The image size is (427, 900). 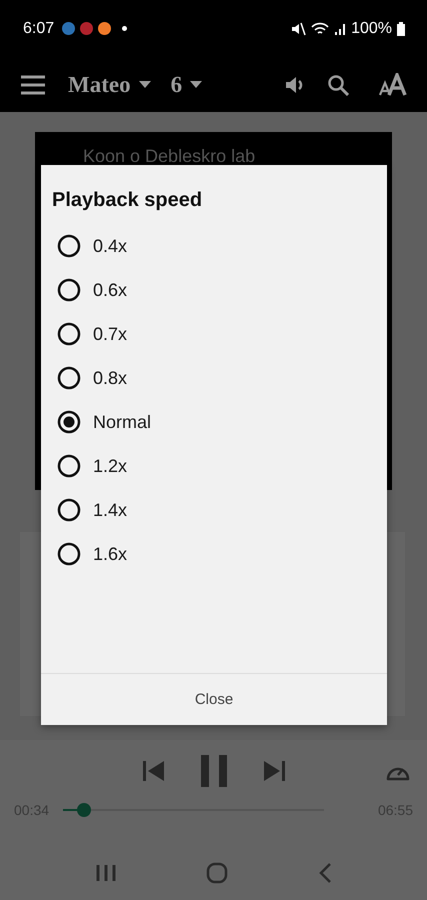 What do you see at coordinates (109, 85) in the screenshot?
I see `book-dropdown: Mateo` at bounding box center [109, 85].